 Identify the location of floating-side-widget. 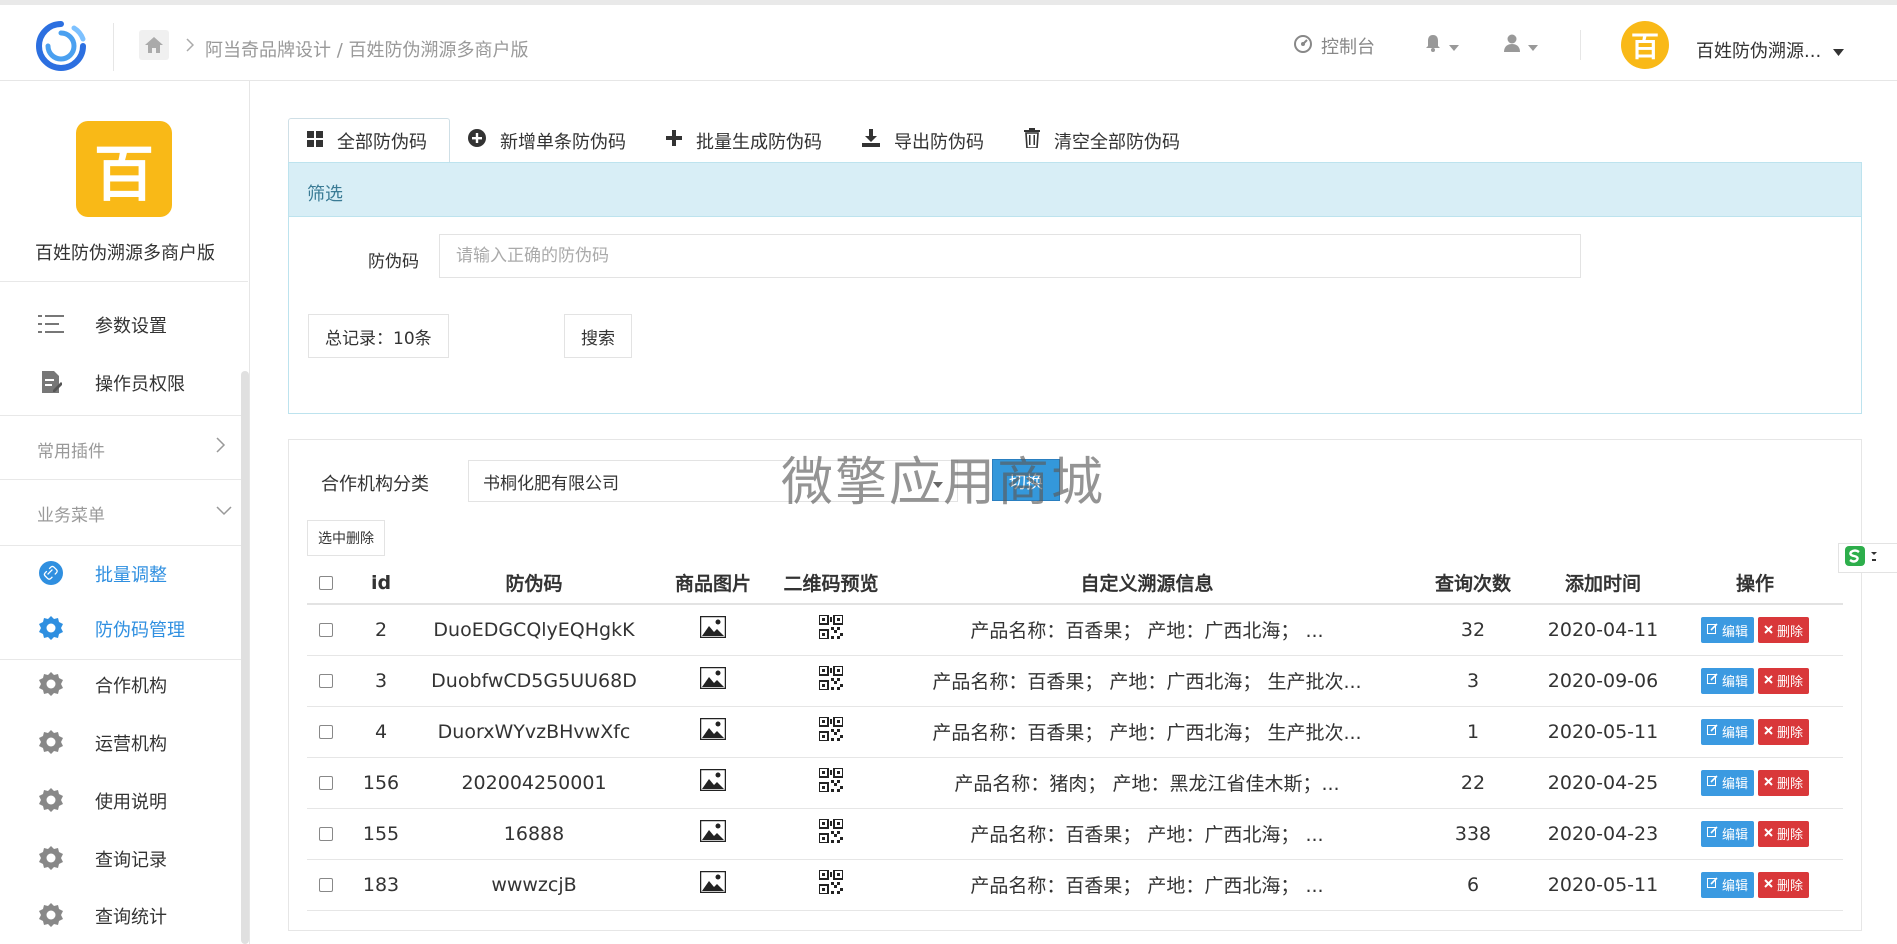
(1867, 558).